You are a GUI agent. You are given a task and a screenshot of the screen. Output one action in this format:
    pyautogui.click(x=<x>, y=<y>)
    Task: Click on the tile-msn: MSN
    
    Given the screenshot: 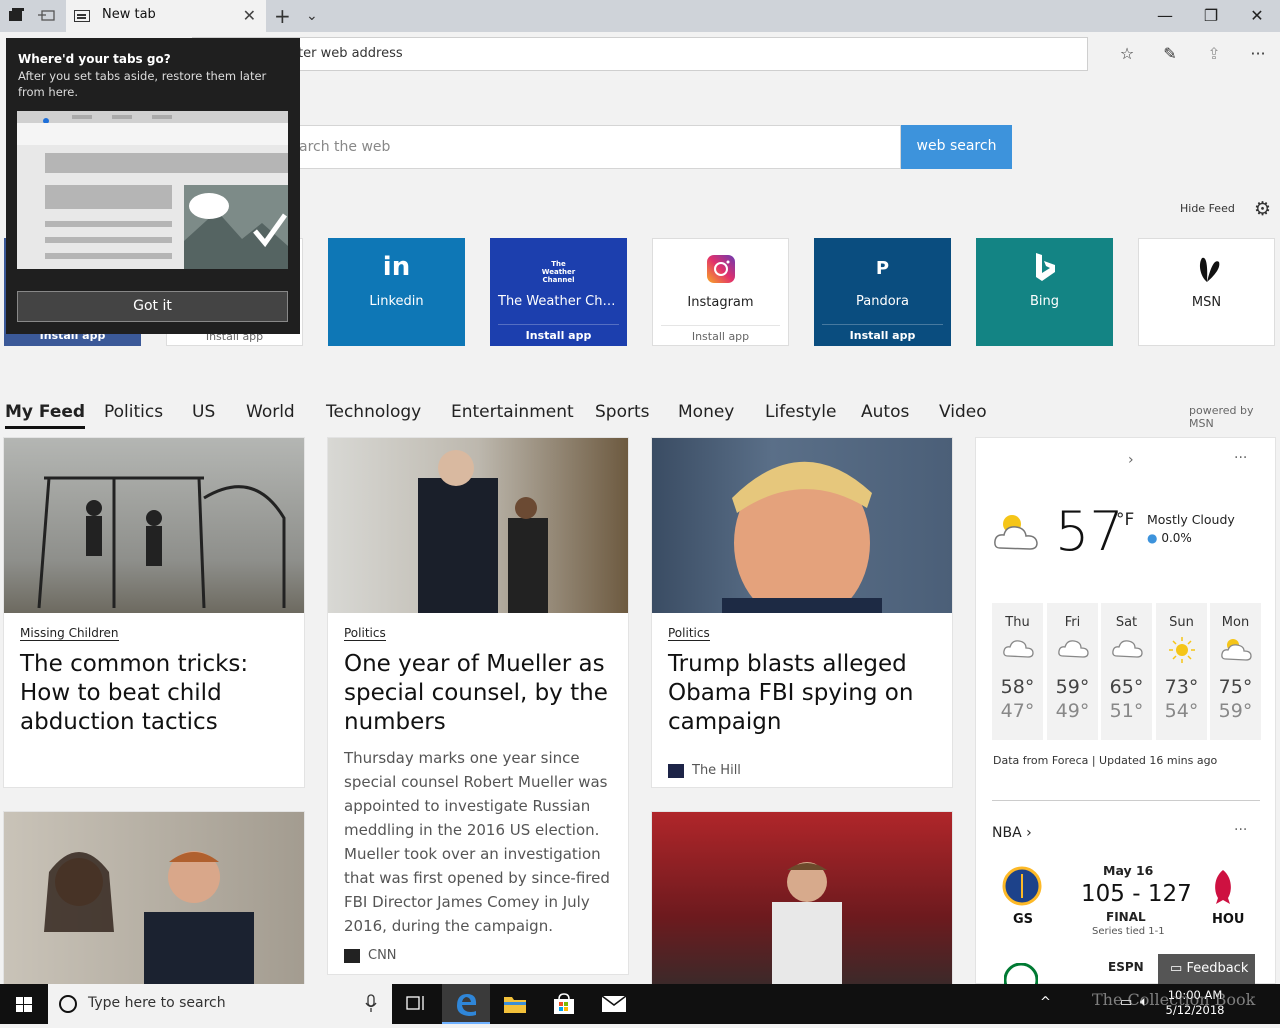 What is the action you would take?
    pyautogui.click(x=1206, y=292)
    